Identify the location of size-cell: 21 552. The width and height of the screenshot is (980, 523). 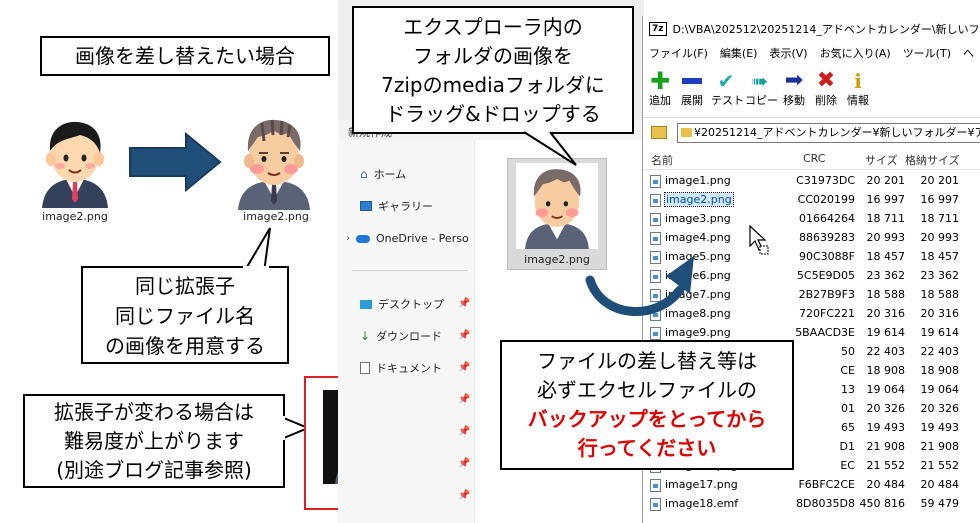
(886, 465).